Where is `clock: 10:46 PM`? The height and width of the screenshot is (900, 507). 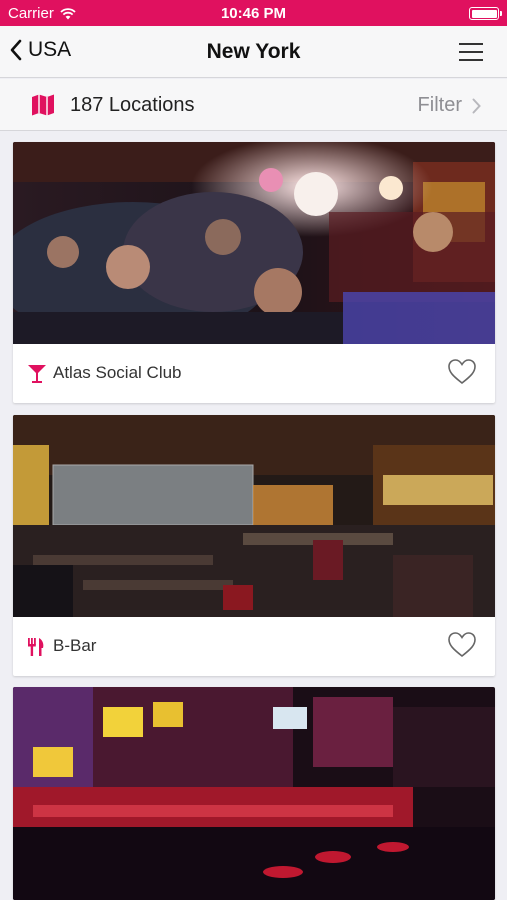 clock: 10:46 PM is located at coordinates (253, 13).